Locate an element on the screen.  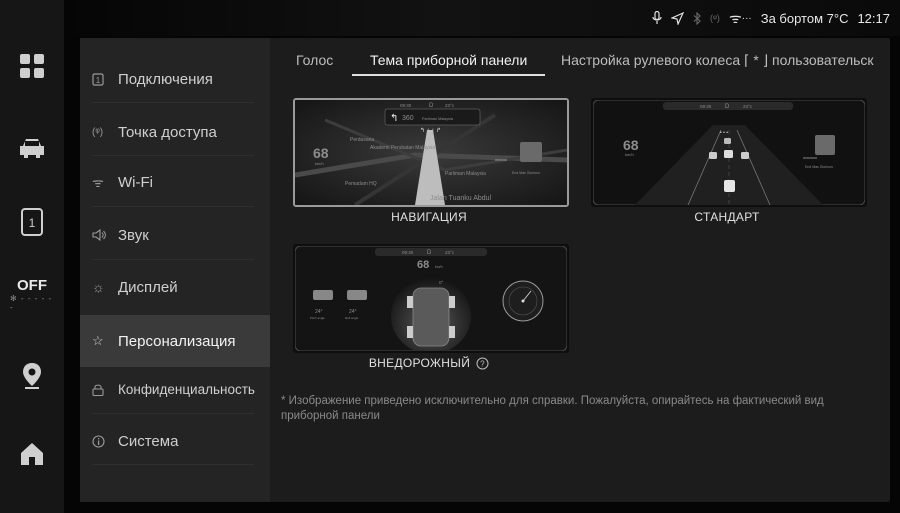
personalization-icon: ☆ is located at coordinates (98, 340).